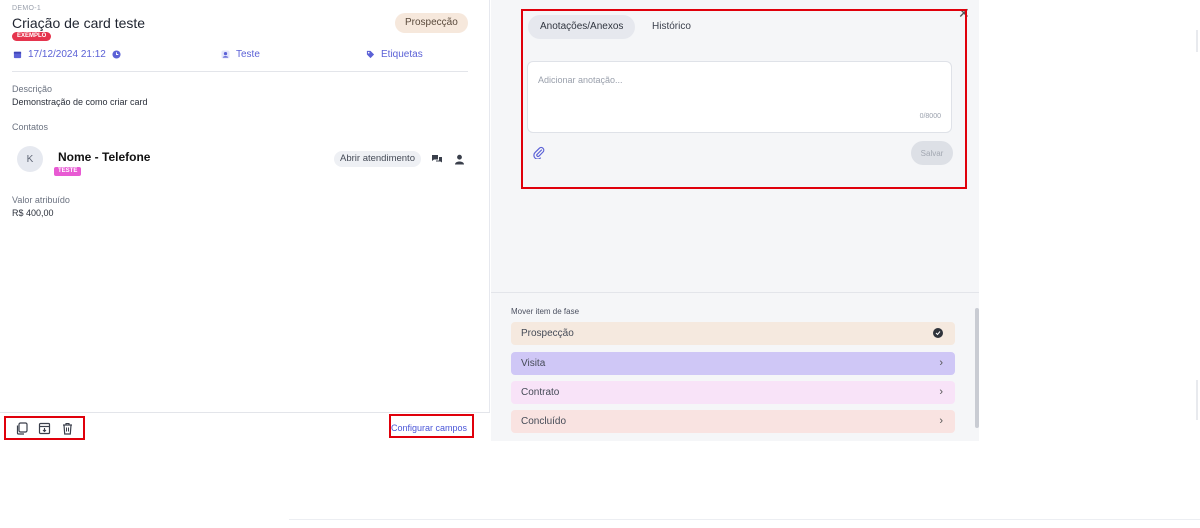 Image resolution: width=1200 pixels, height=528 pixels. Describe the element at coordinates (733, 421) in the screenshot. I see `phase-item-concluido: Concluído ›` at that location.